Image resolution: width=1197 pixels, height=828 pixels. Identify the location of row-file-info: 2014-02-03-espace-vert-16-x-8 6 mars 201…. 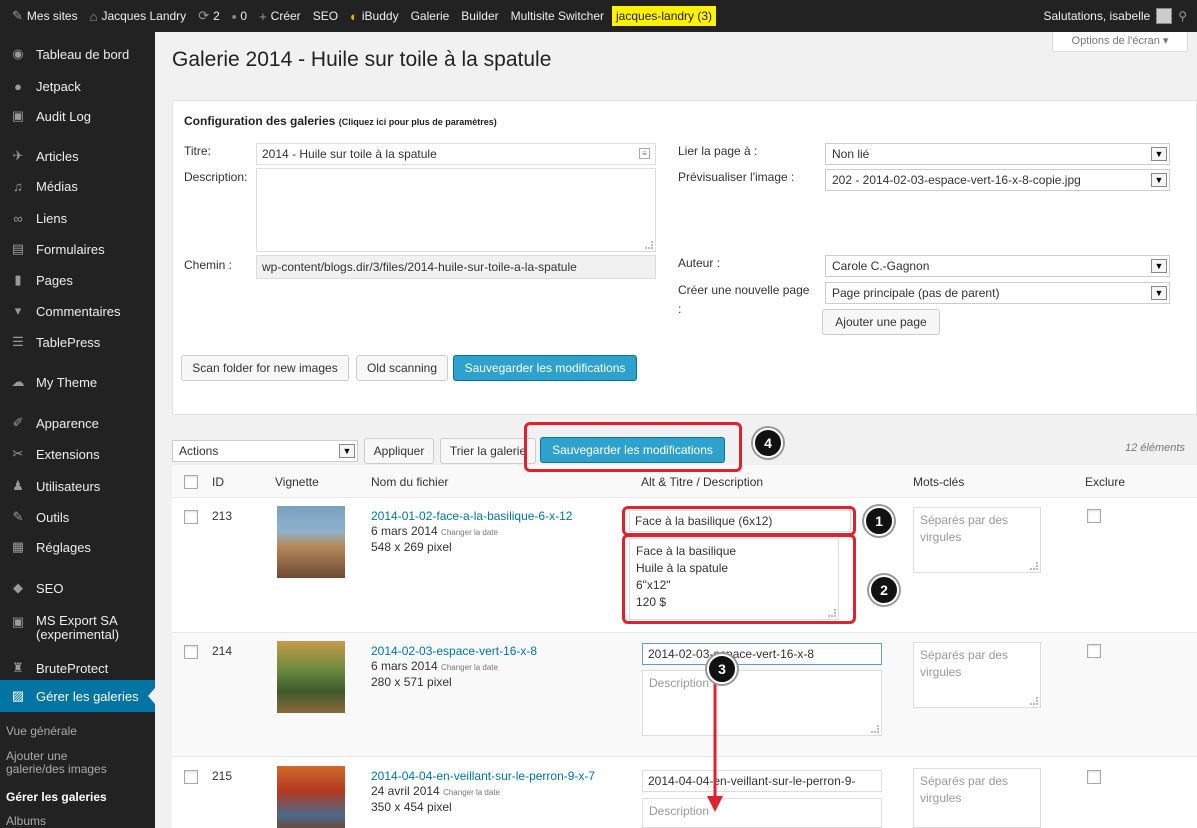
(454, 667).